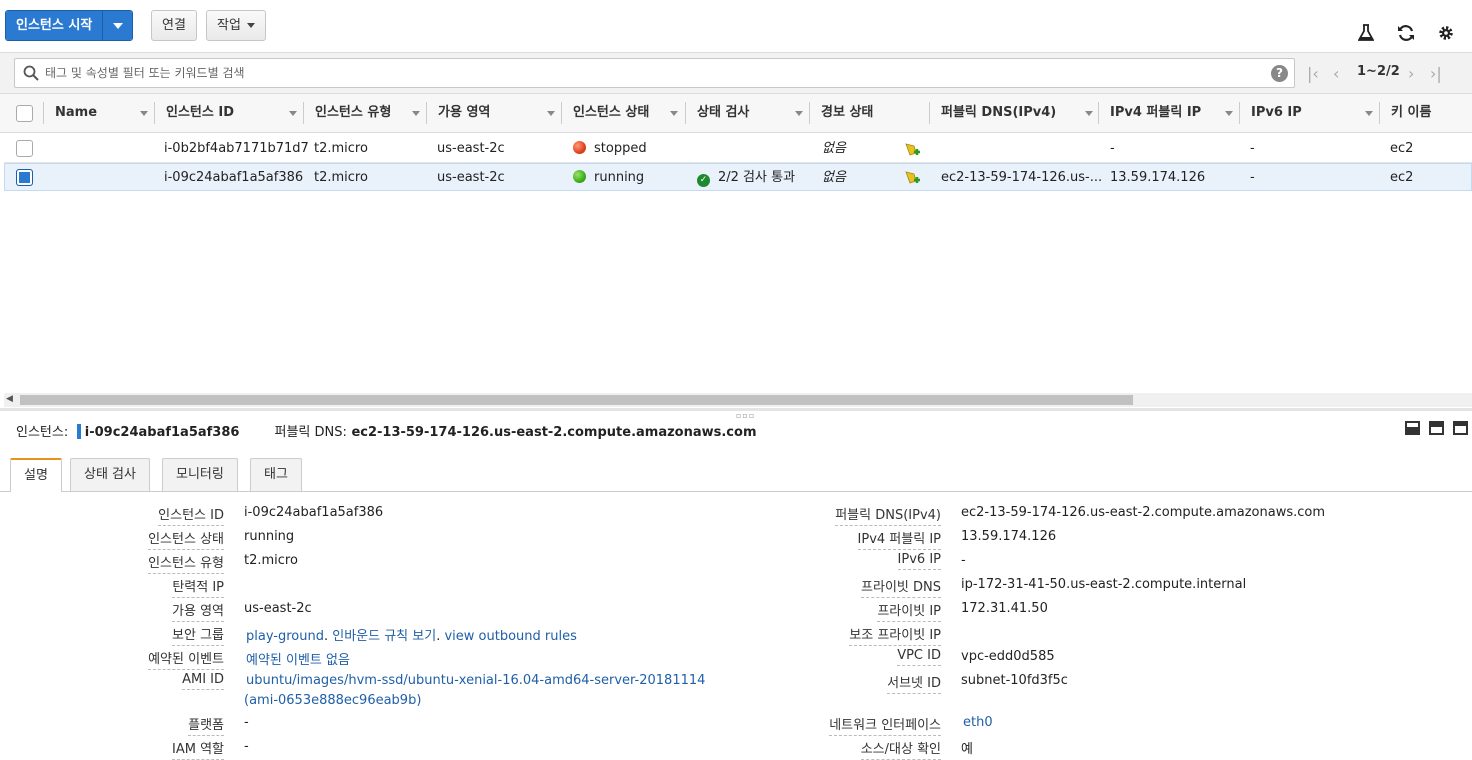  What do you see at coordinates (900, 749) in the screenshot?
I see `detail-label: 소스/대상 확인` at bounding box center [900, 749].